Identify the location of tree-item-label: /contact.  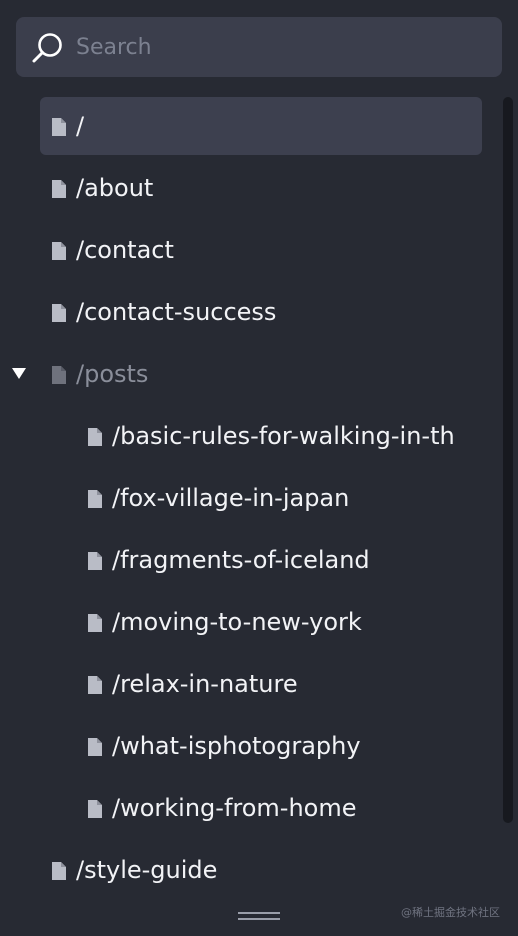
(125, 250).